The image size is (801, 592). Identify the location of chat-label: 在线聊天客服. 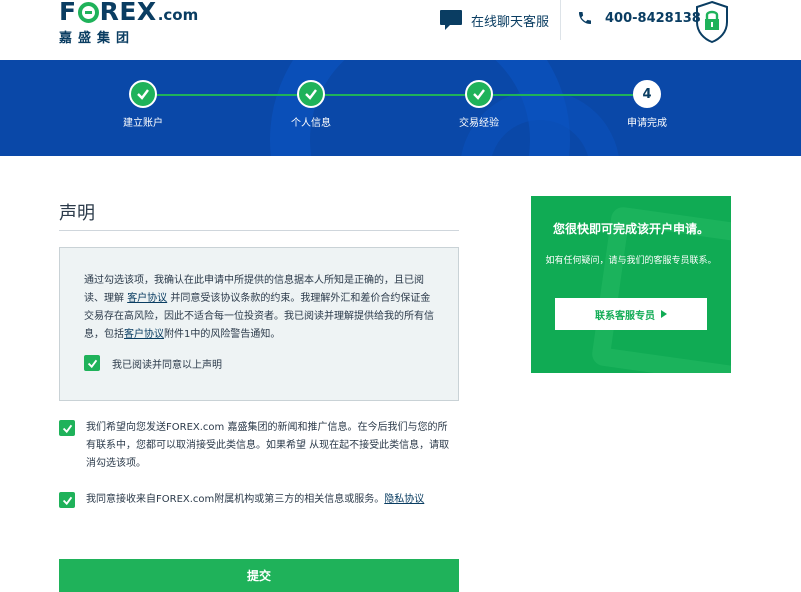
(510, 22).